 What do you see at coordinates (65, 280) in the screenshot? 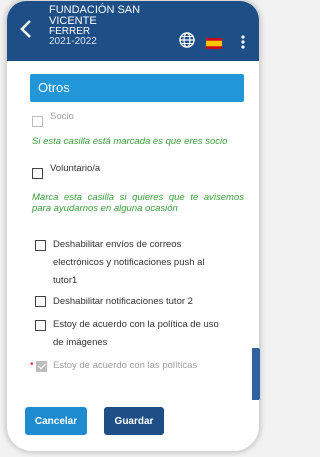
I see `disable-tutor1-label-line3: tutor1` at bounding box center [65, 280].